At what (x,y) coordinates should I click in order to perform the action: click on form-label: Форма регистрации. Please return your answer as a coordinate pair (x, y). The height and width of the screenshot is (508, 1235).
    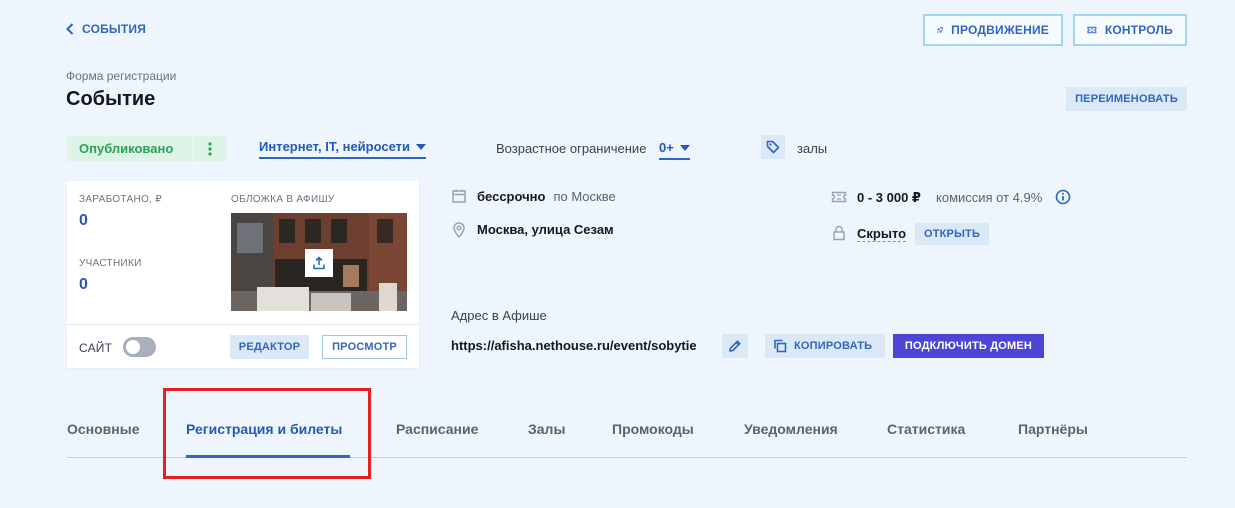
    Looking at the image, I should click on (121, 76).